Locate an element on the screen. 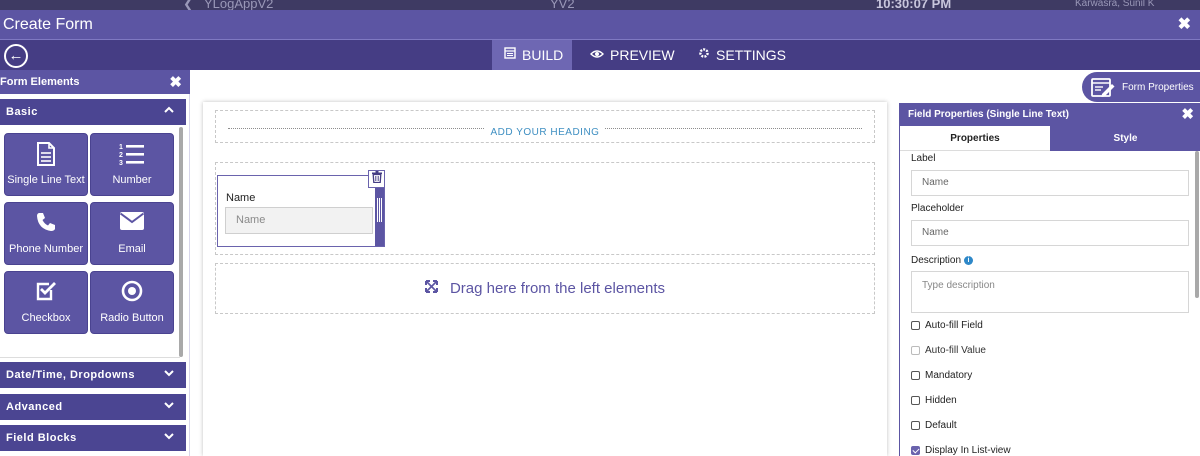  field-properties-close-button: ✖ is located at coordinates (1187, 114).